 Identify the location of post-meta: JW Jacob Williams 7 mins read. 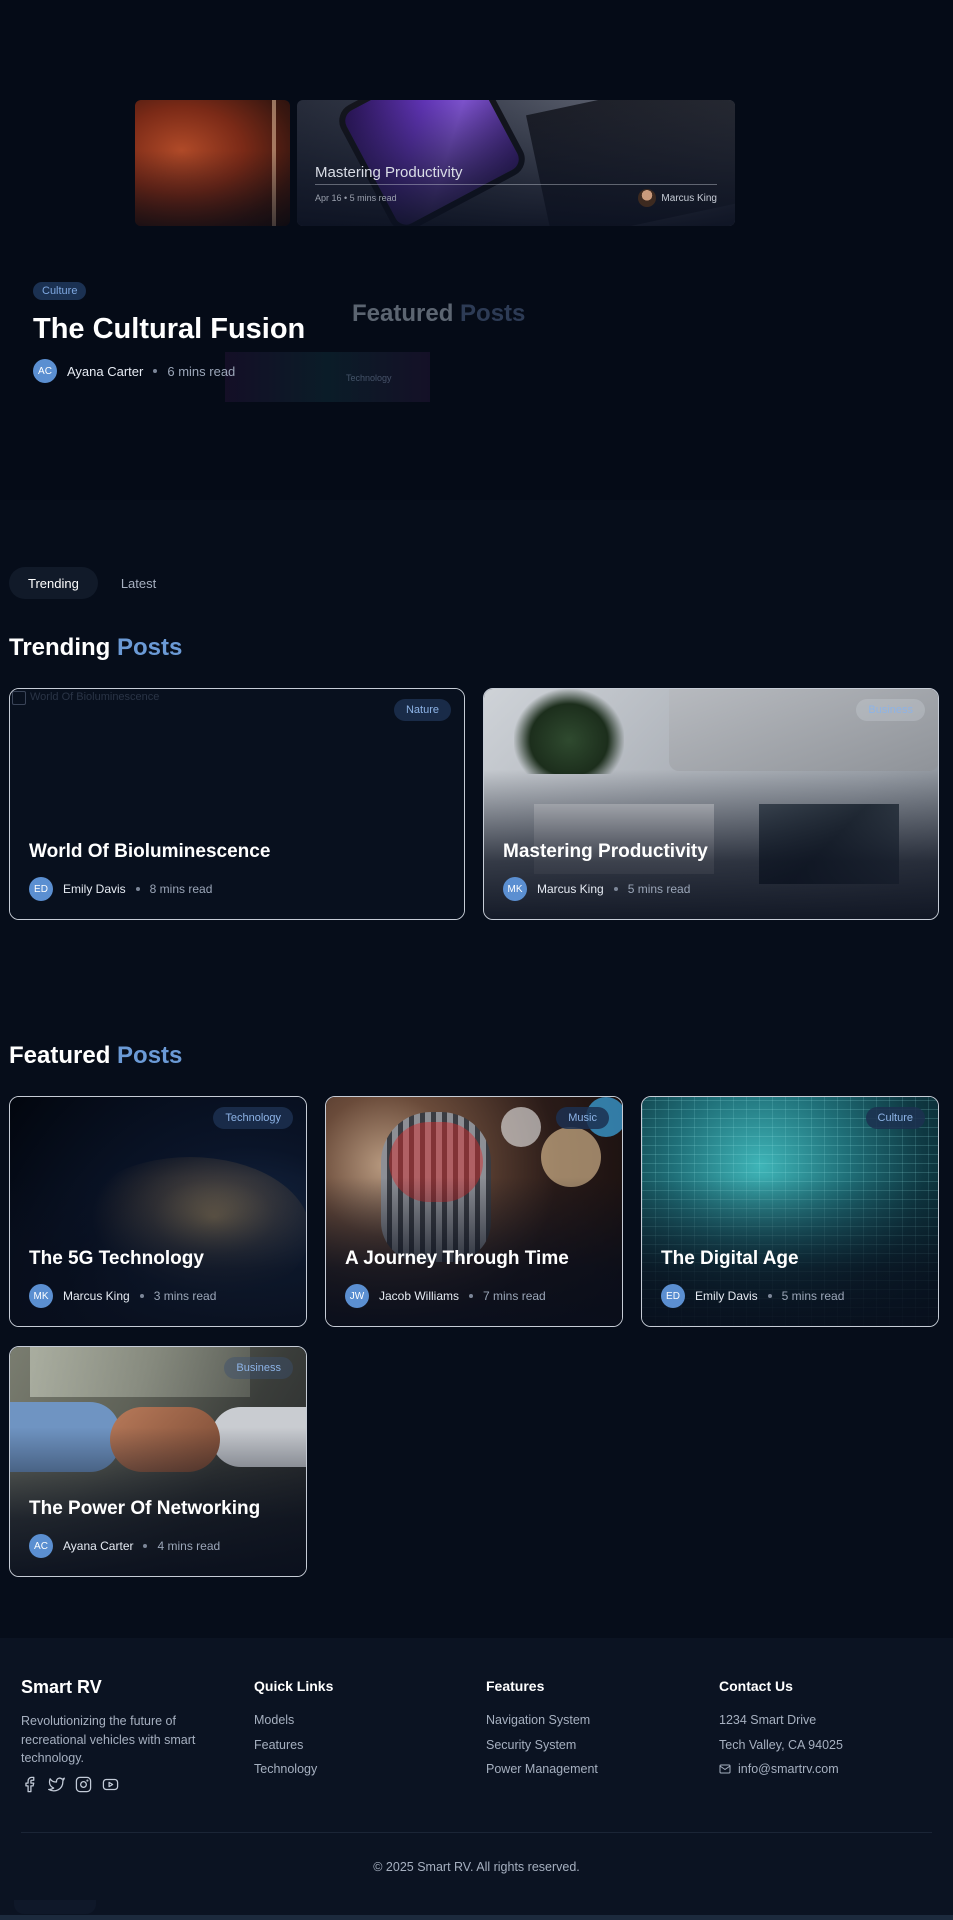
(445, 1296).